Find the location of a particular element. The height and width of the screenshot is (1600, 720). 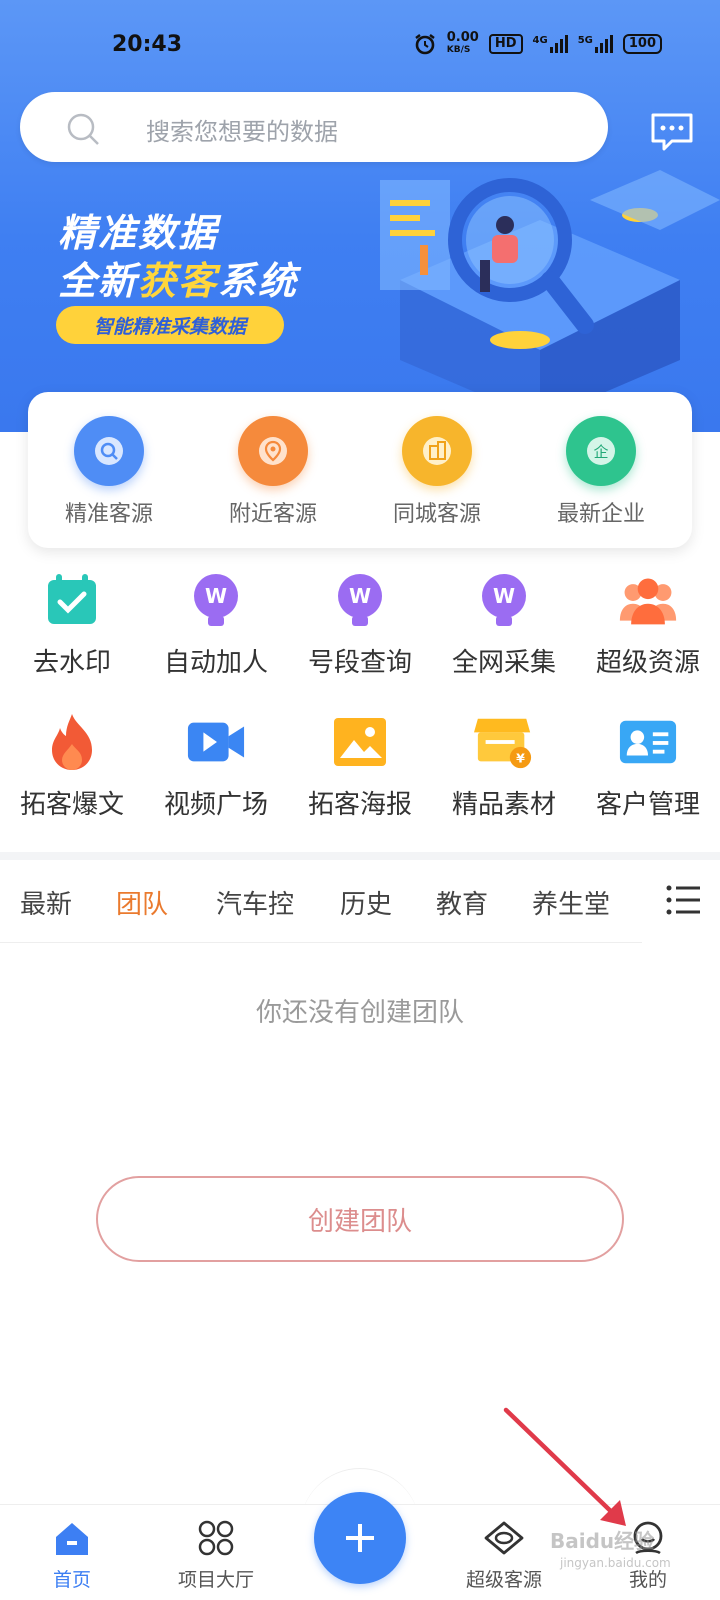

tool-web-collect: W 全网采集 is located at coordinates (504, 624).